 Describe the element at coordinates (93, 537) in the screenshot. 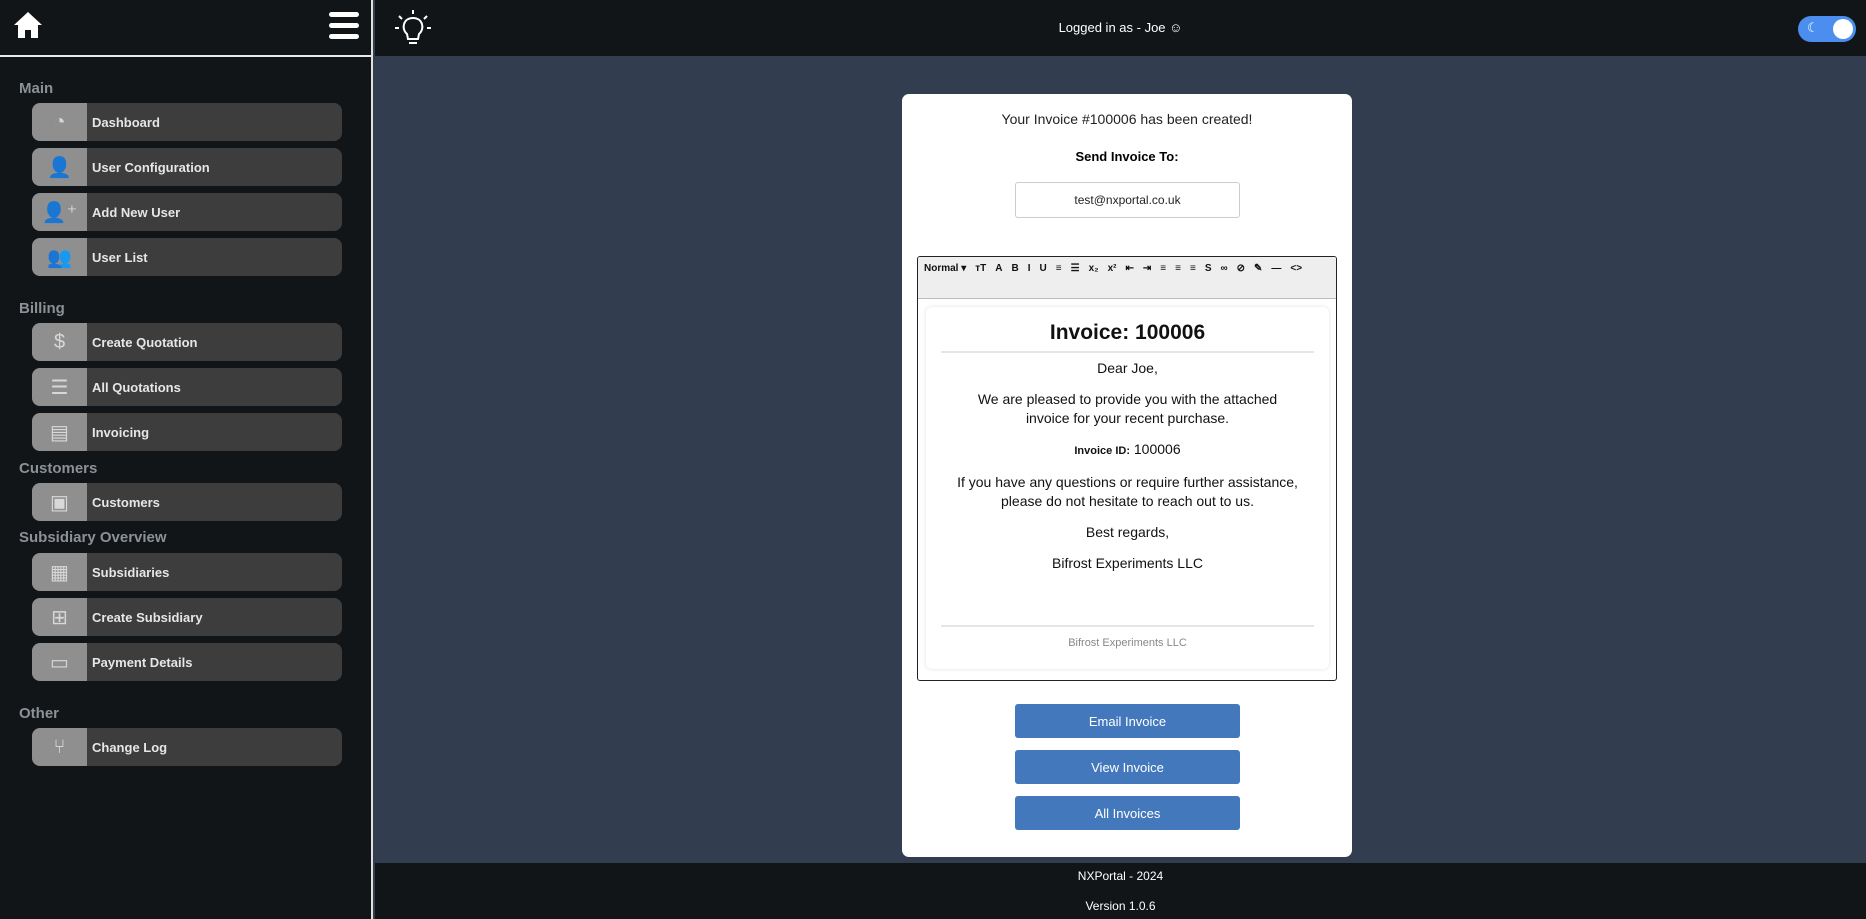

I see `section-label: Subsidiary Overview` at that location.